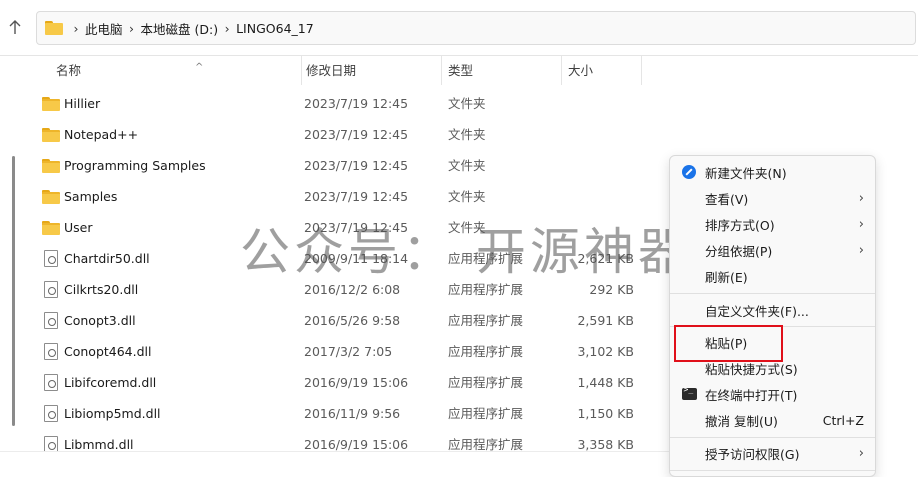 The width and height of the screenshot is (918, 477). Describe the element at coordinates (331, 70) in the screenshot. I see `column-header-date-label: 修改日期` at that location.